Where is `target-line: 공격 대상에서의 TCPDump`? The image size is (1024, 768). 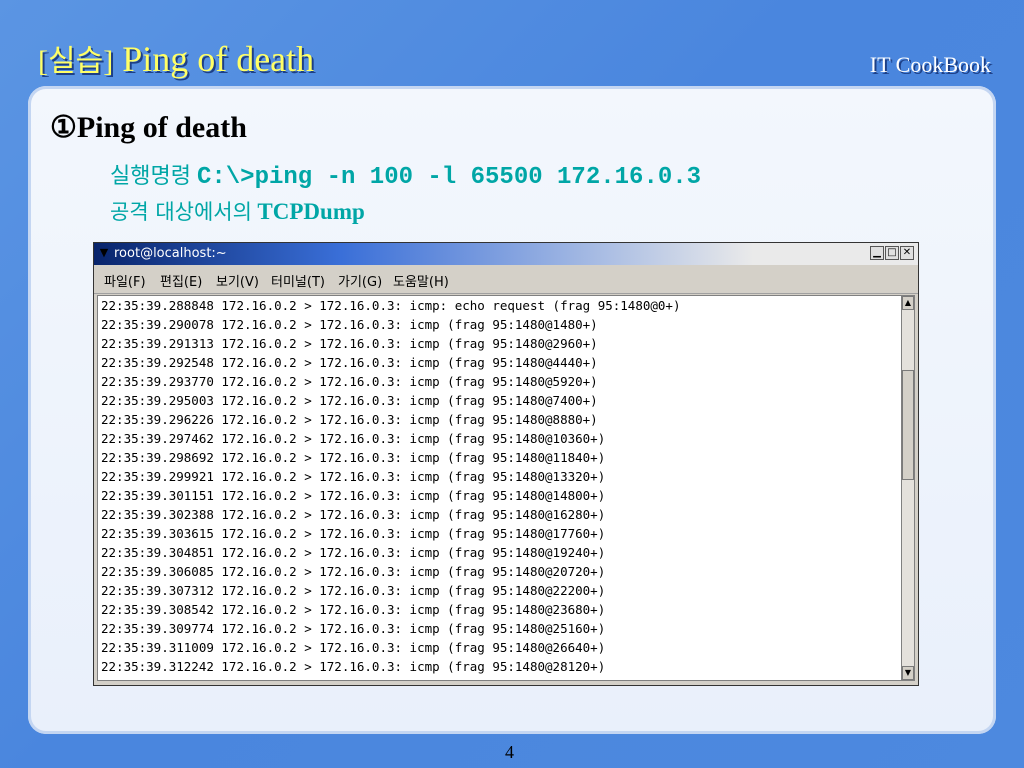 target-line: 공격 대상에서의 TCPDump is located at coordinates (237, 211).